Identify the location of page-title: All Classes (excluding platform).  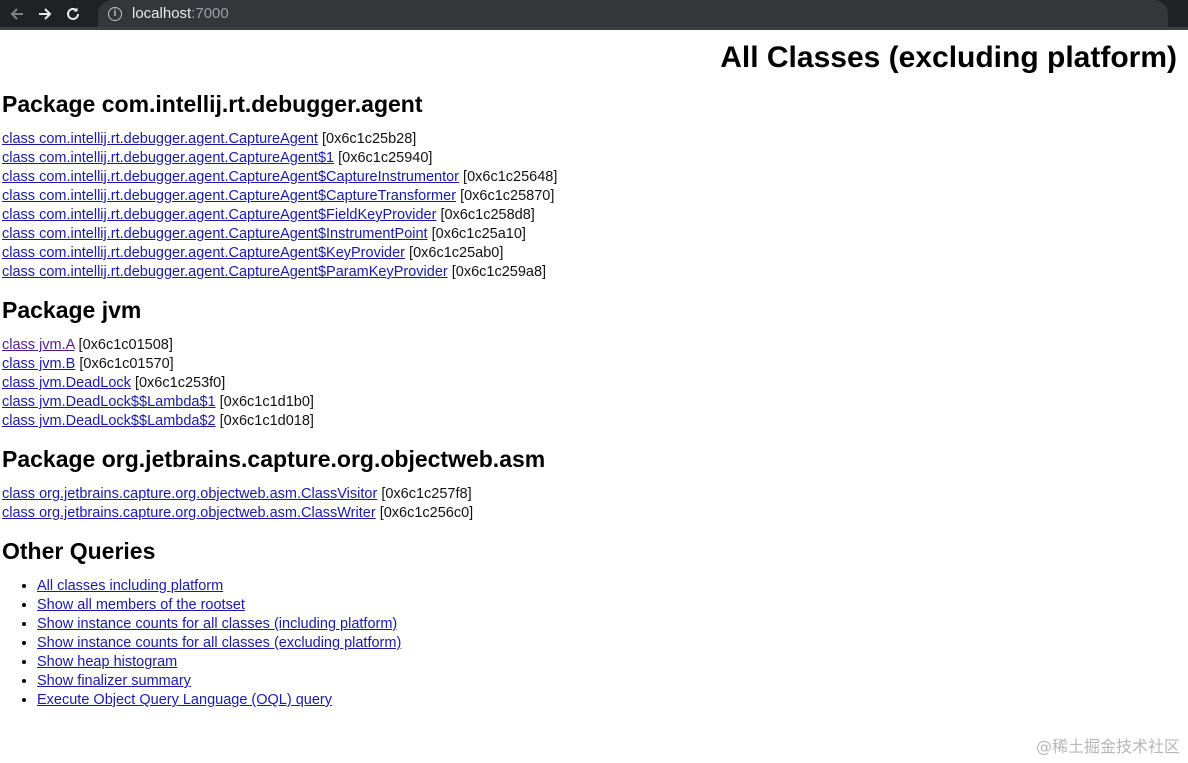
(948, 57).